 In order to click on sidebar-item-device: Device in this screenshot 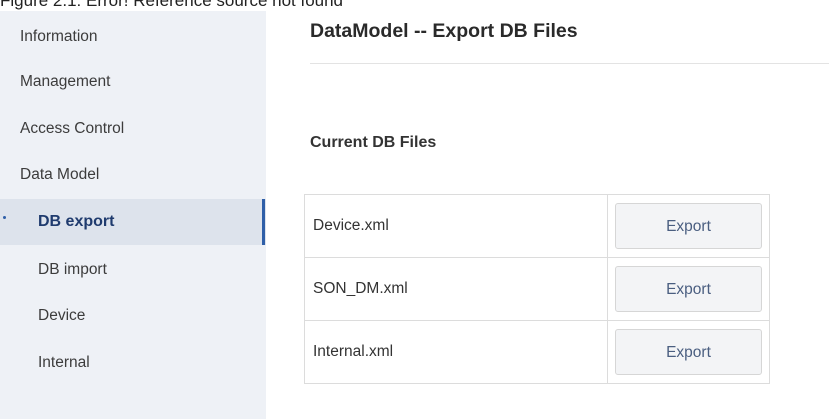, I will do `click(133, 316)`.